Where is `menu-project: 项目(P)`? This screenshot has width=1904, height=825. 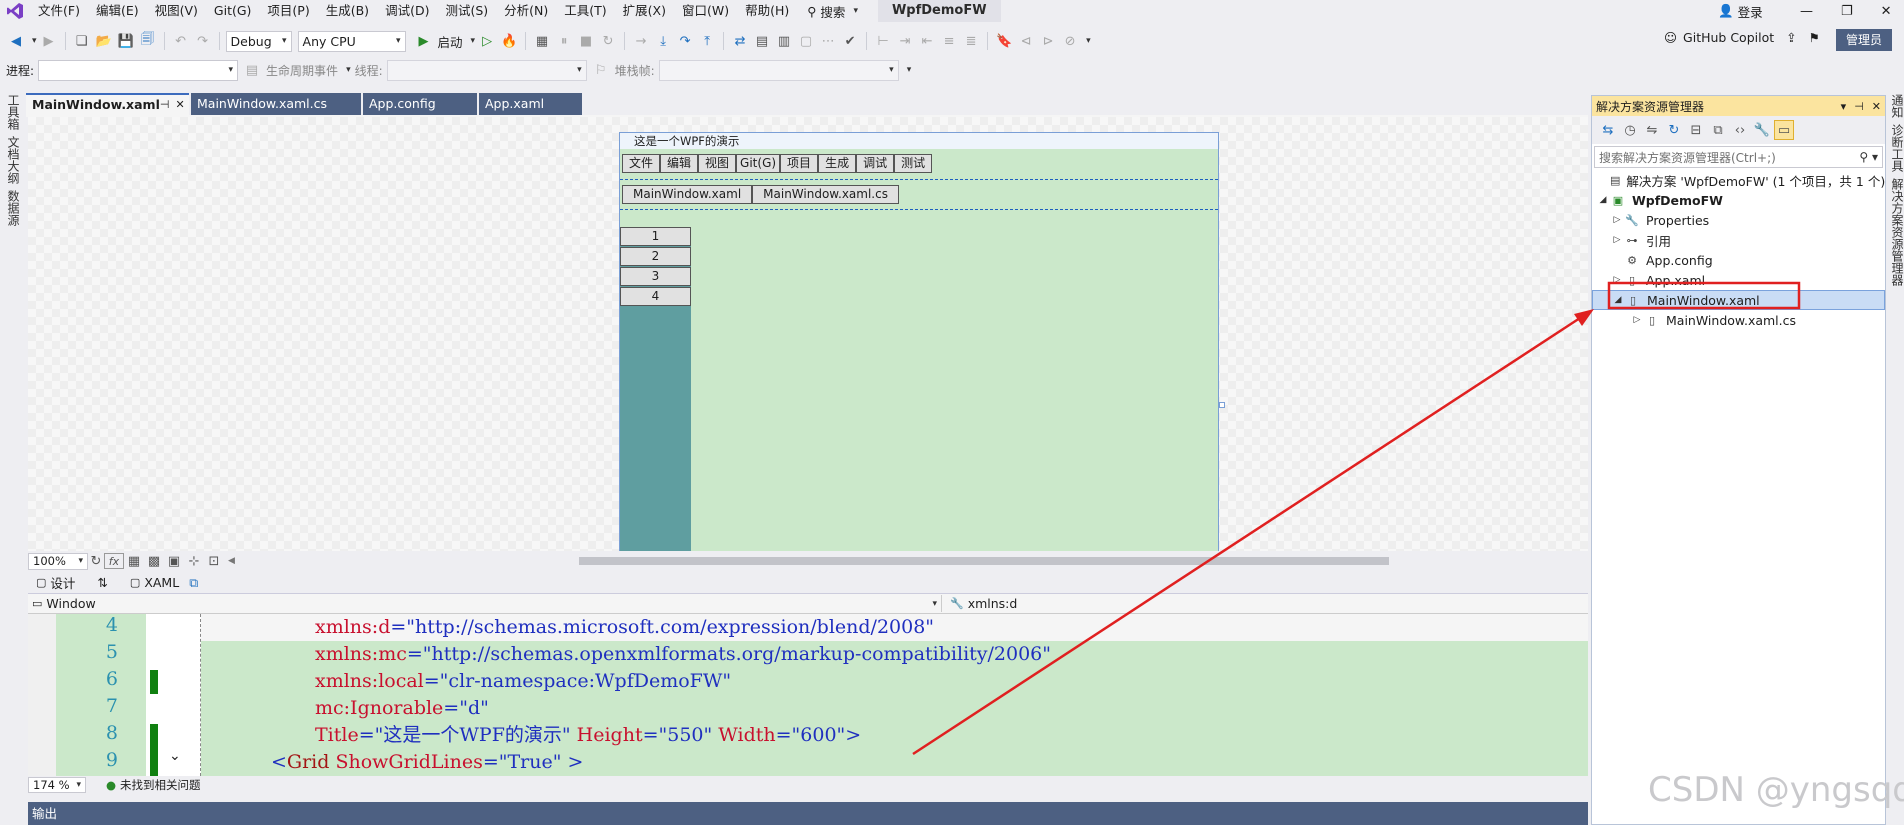 menu-project: 项目(P) is located at coordinates (288, 11).